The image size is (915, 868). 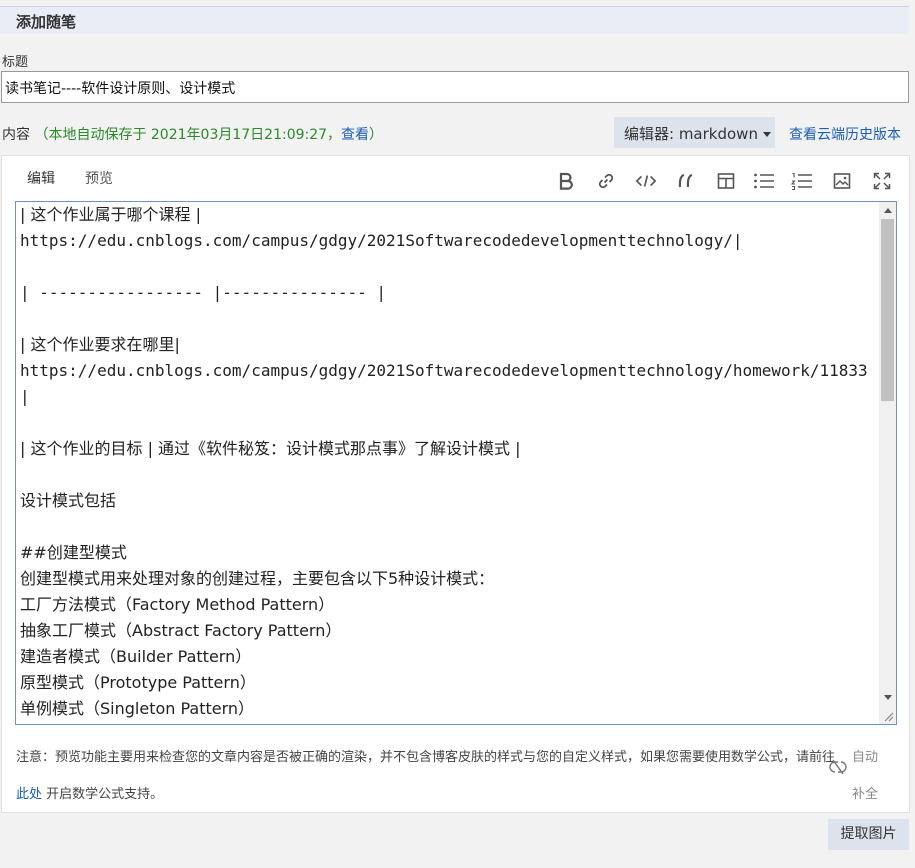 I want to click on table-icon, so click(x=726, y=181).